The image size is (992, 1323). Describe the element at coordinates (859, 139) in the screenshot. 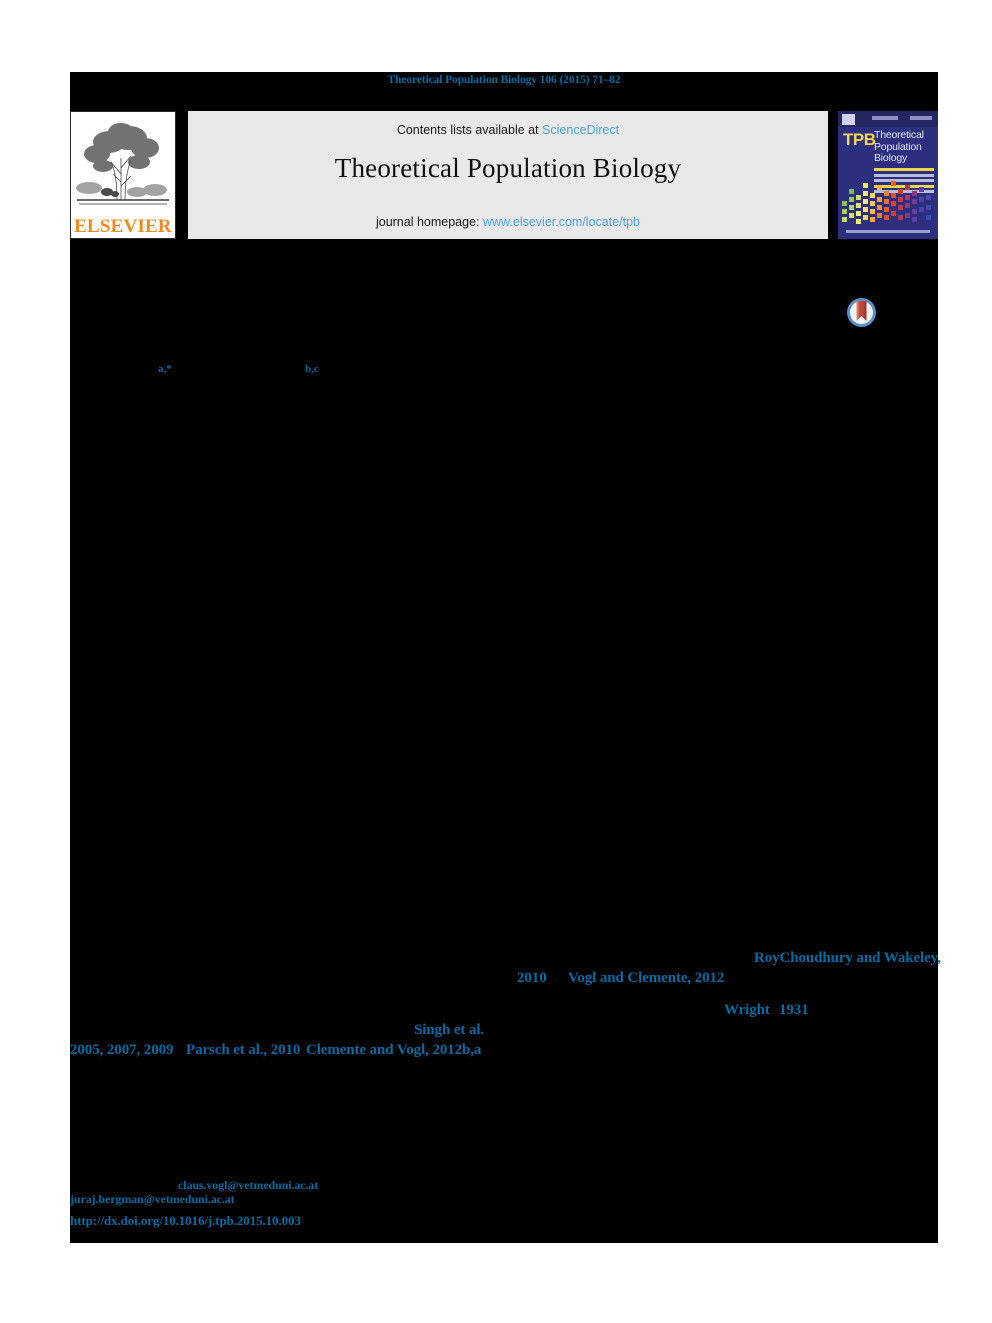

I see `cover-abbrev: TPB` at that location.